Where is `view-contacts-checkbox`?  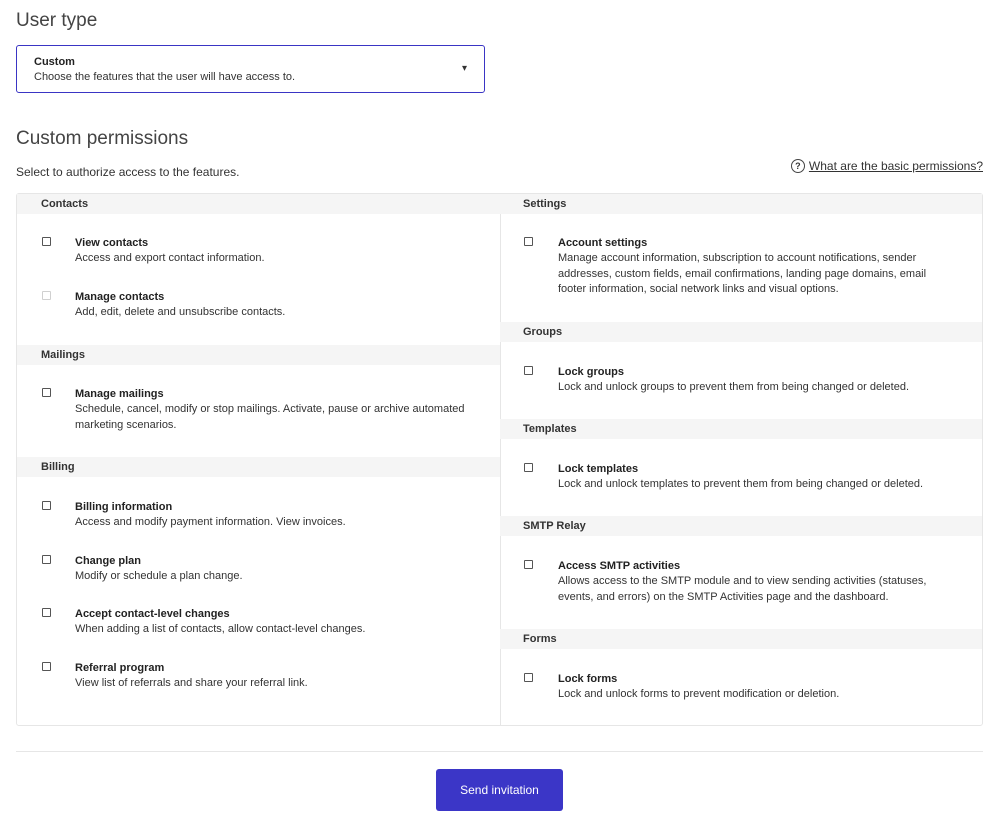 view-contacts-checkbox is located at coordinates (46, 241).